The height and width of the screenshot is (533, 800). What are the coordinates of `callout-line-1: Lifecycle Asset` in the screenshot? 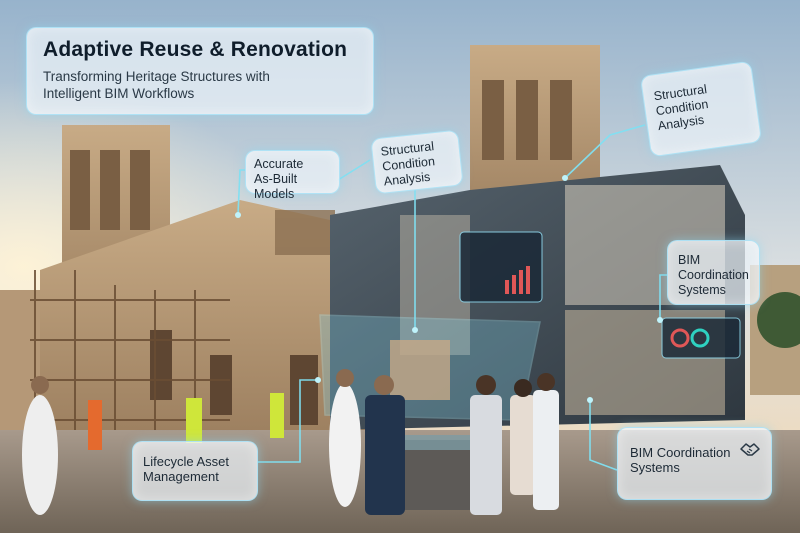 It's located at (186, 461).